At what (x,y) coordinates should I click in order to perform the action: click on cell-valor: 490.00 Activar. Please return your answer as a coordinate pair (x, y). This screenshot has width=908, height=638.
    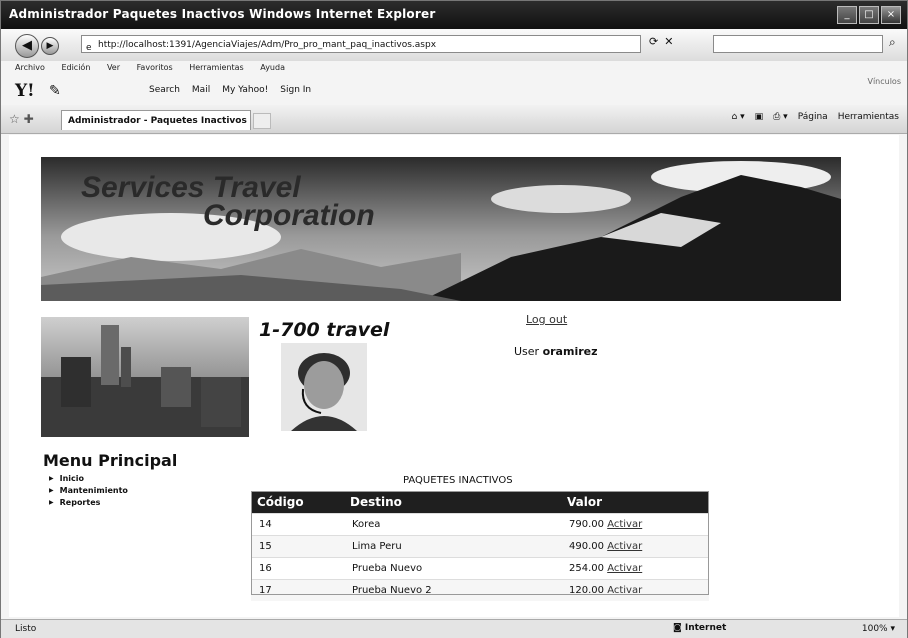
    Looking at the image, I should click on (635, 546).